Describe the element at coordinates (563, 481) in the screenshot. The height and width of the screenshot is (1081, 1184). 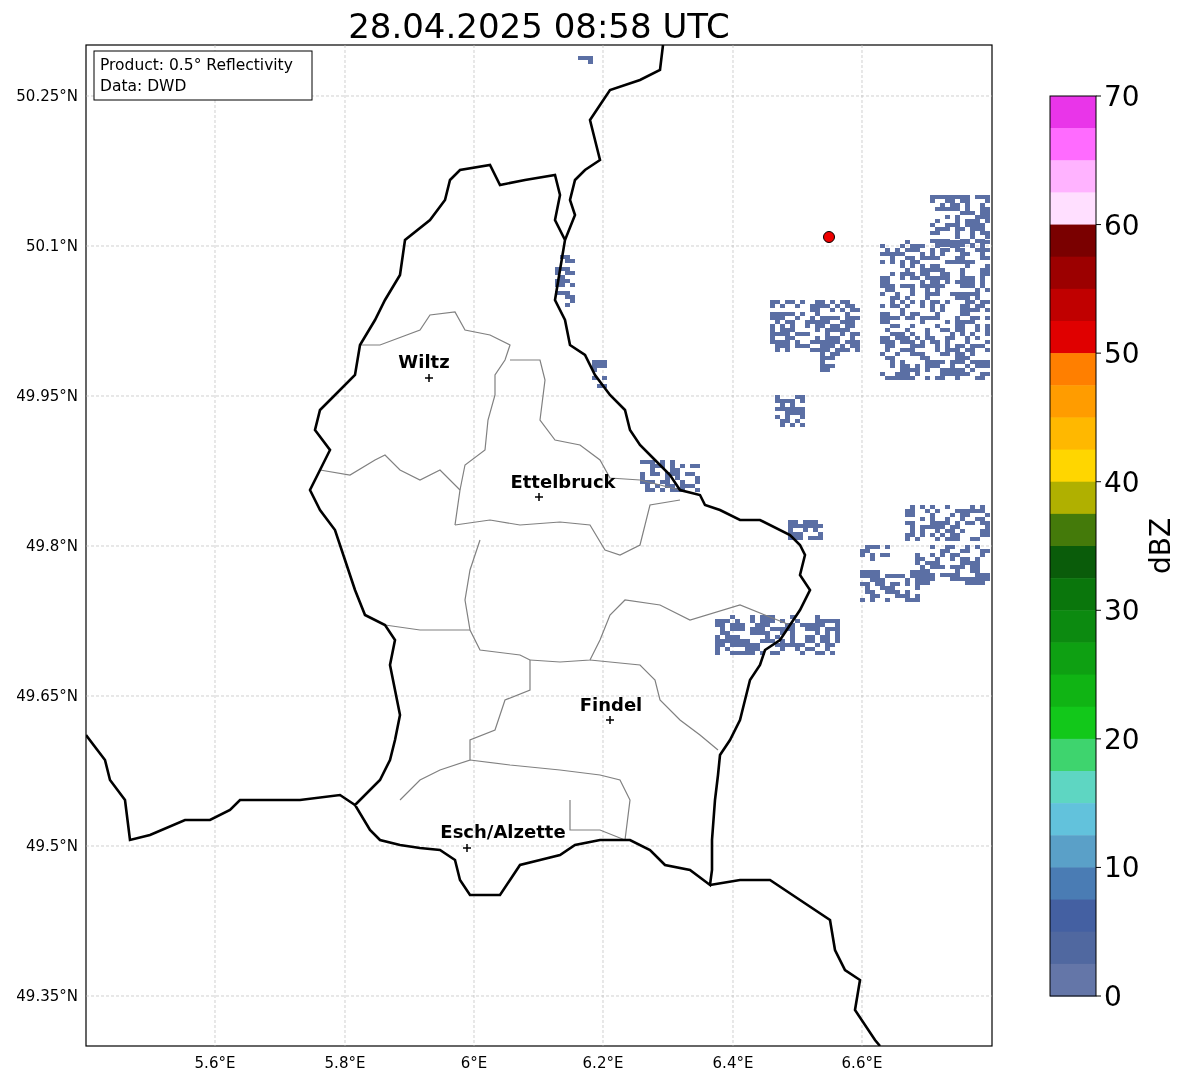
I see `city-label: Ettelbruck` at that location.